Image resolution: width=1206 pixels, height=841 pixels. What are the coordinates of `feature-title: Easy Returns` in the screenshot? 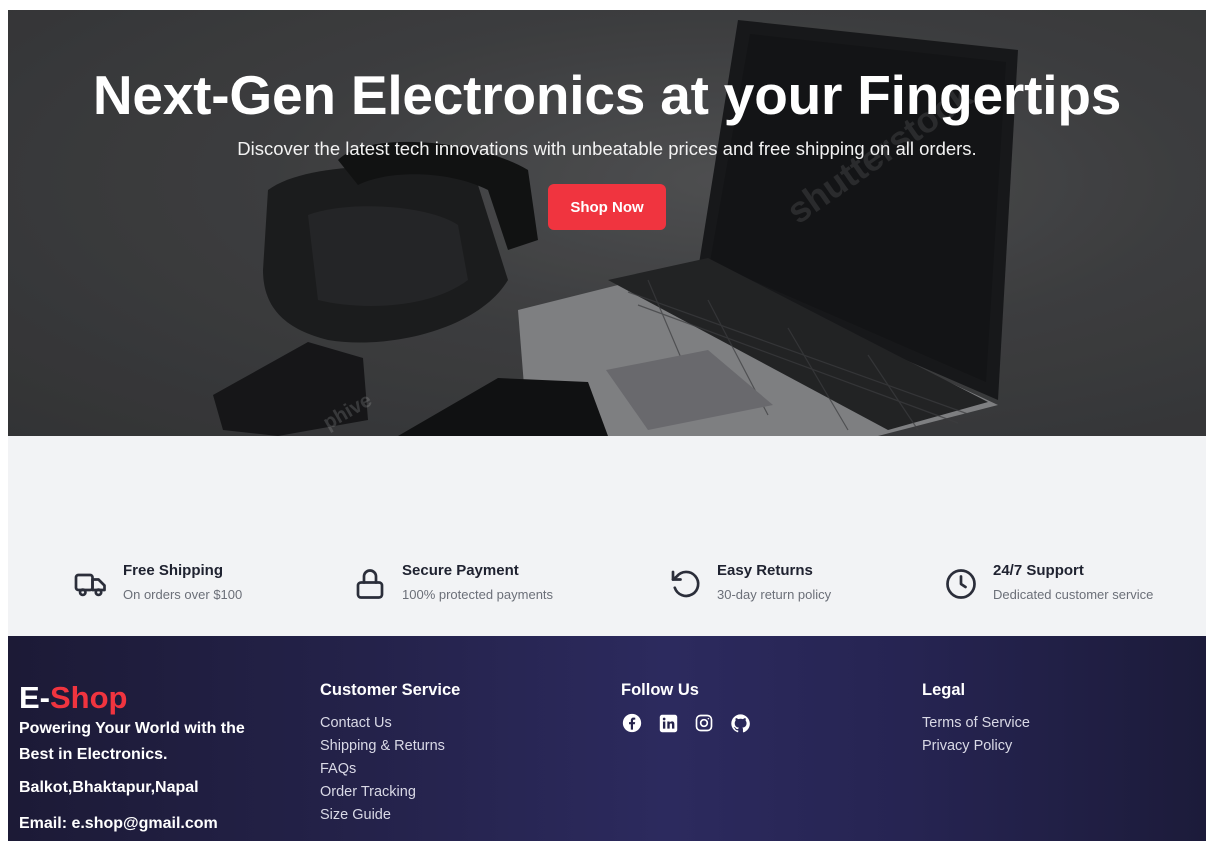 It's located at (765, 570).